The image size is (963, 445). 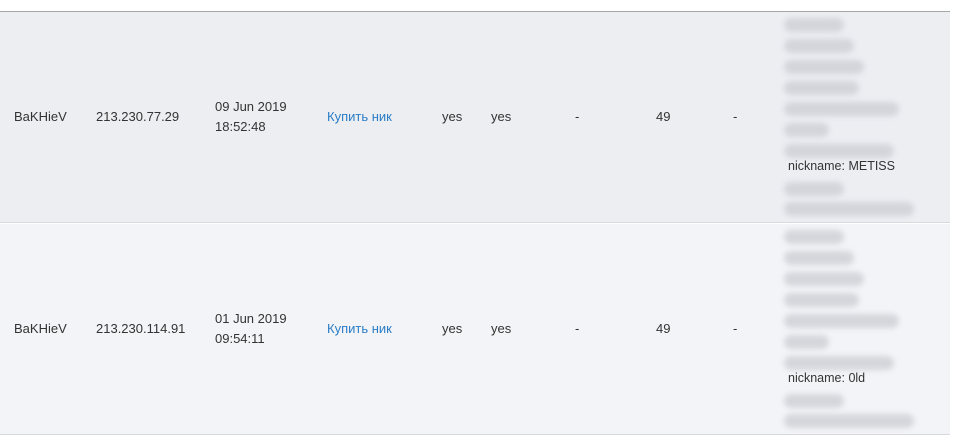 What do you see at coordinates (855, 329) in the screenshot?
I see `blurred-info-column: nickname: 0ld` at bounding box center [855, 329].